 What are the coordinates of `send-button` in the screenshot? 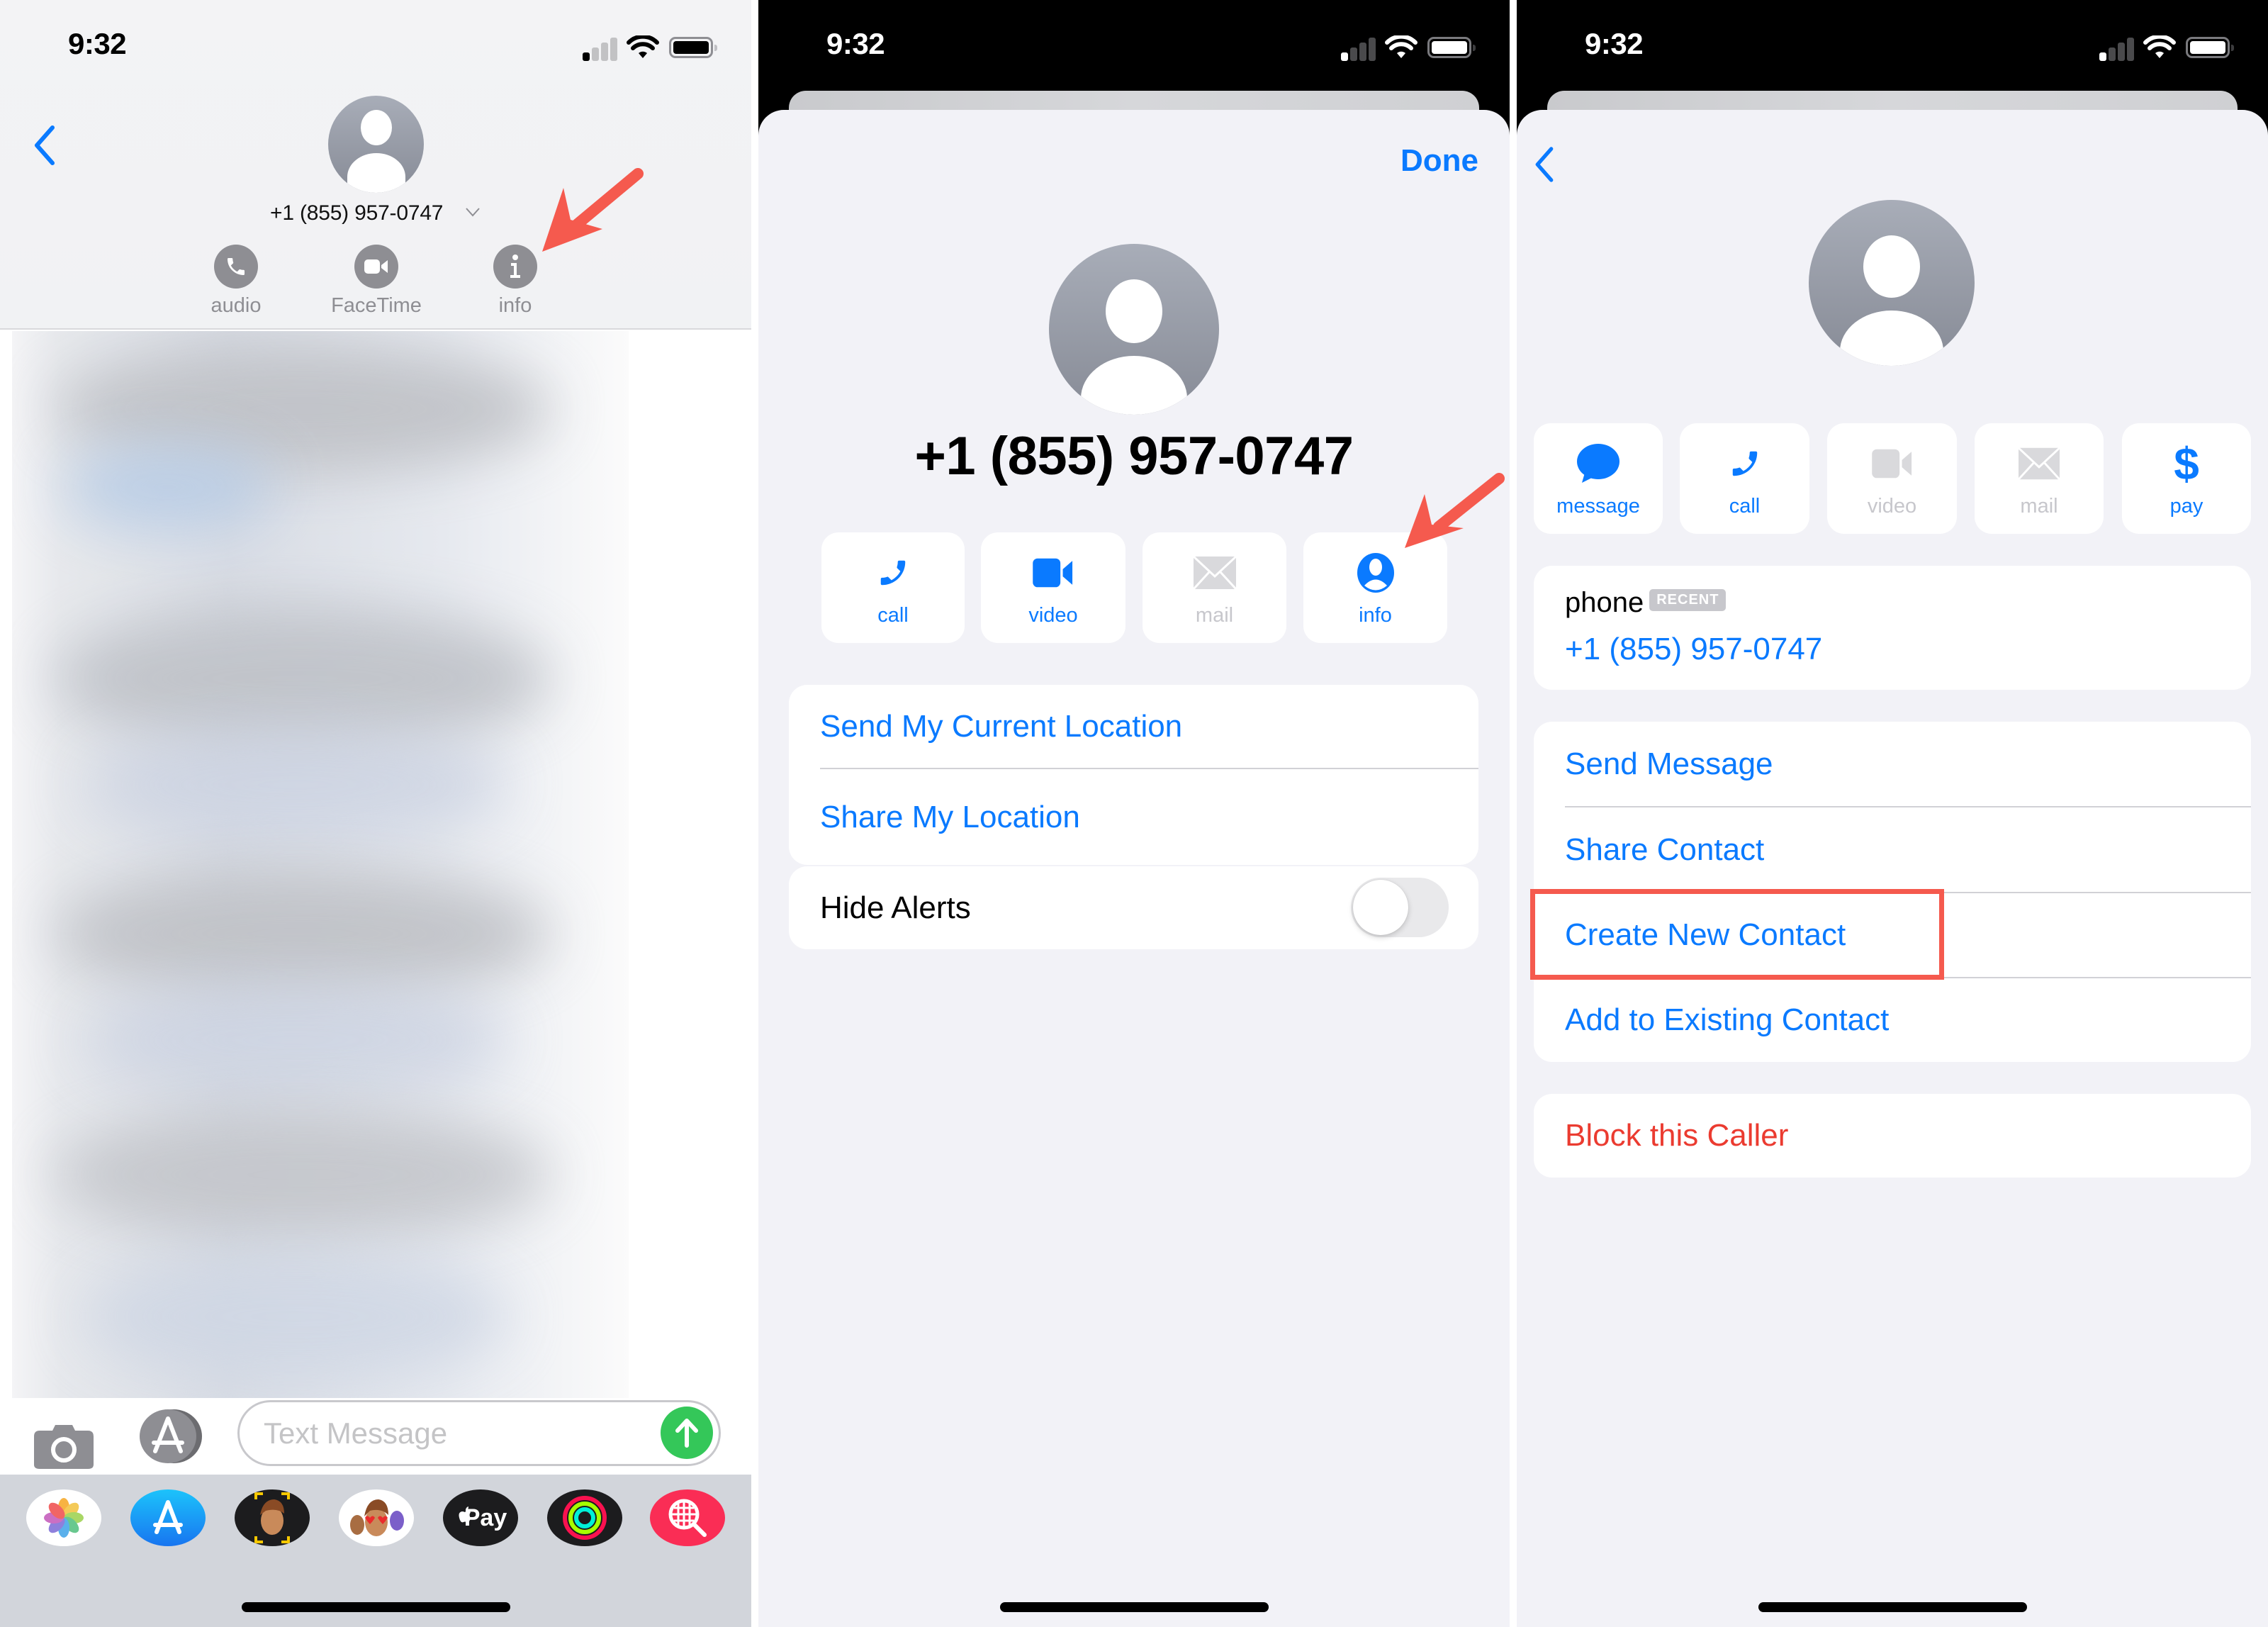 It's located at (687, 1433).